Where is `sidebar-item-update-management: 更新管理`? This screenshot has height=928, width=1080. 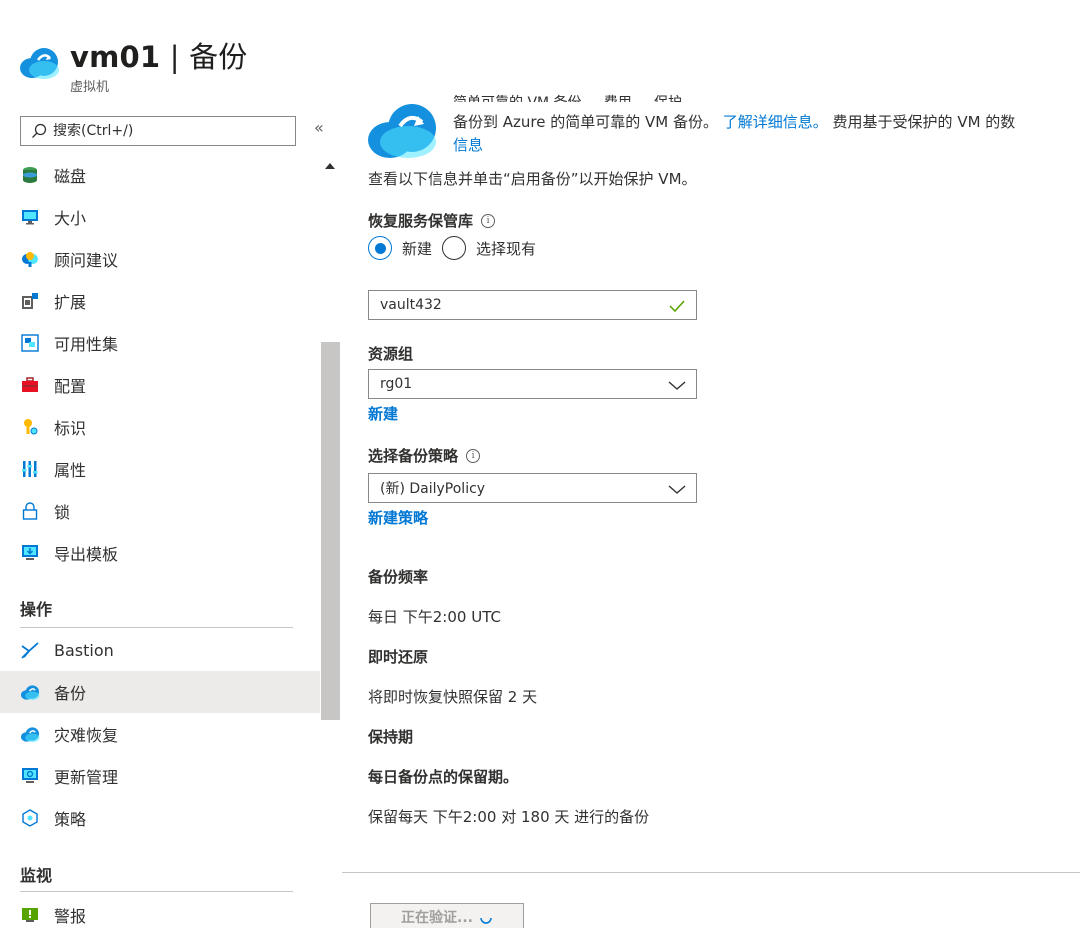 sidebar-item-update-management: 更新管理 is located at coordinates (160, 776).